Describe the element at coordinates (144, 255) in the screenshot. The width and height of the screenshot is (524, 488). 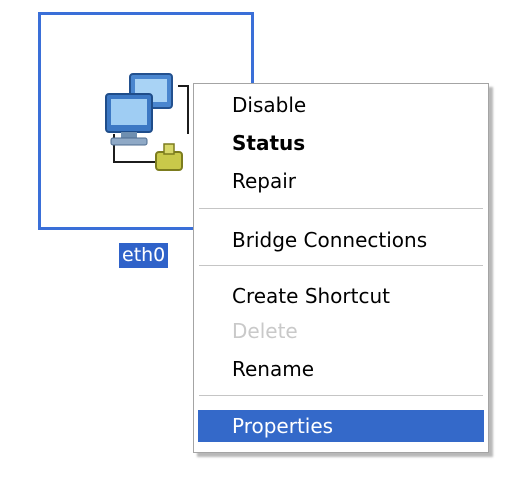
I see `icon-label: eth0` at that location.